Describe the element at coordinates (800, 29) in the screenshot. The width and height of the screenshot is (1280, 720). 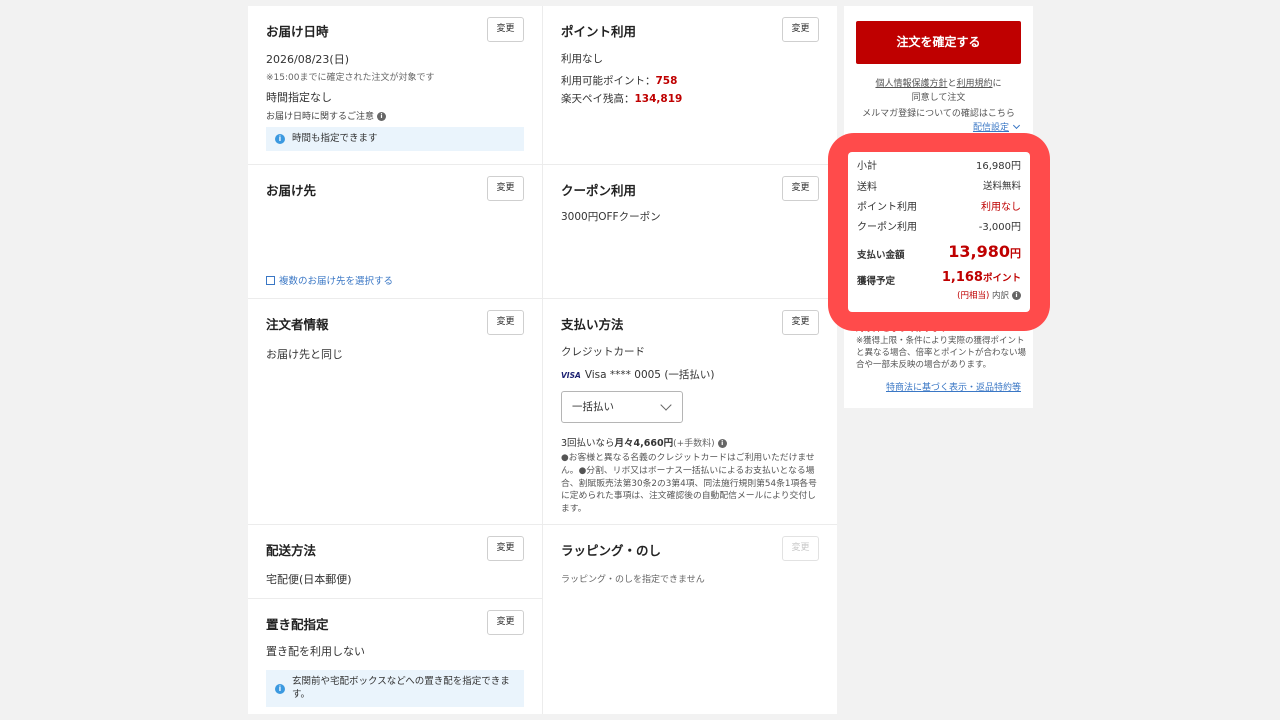
I see `points-change-button: 変更` at that location.